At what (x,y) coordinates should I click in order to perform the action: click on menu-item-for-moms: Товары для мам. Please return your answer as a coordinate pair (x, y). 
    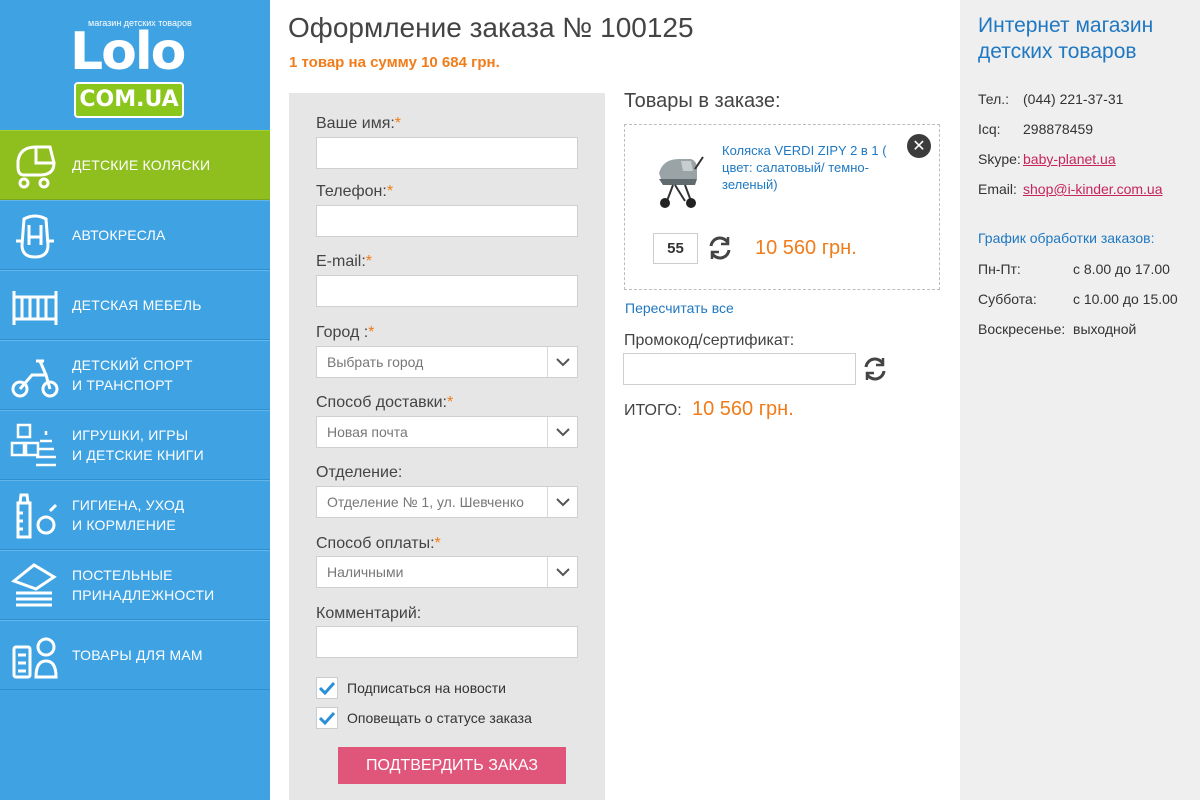
    Looking at the image, I should click on (135, 655).